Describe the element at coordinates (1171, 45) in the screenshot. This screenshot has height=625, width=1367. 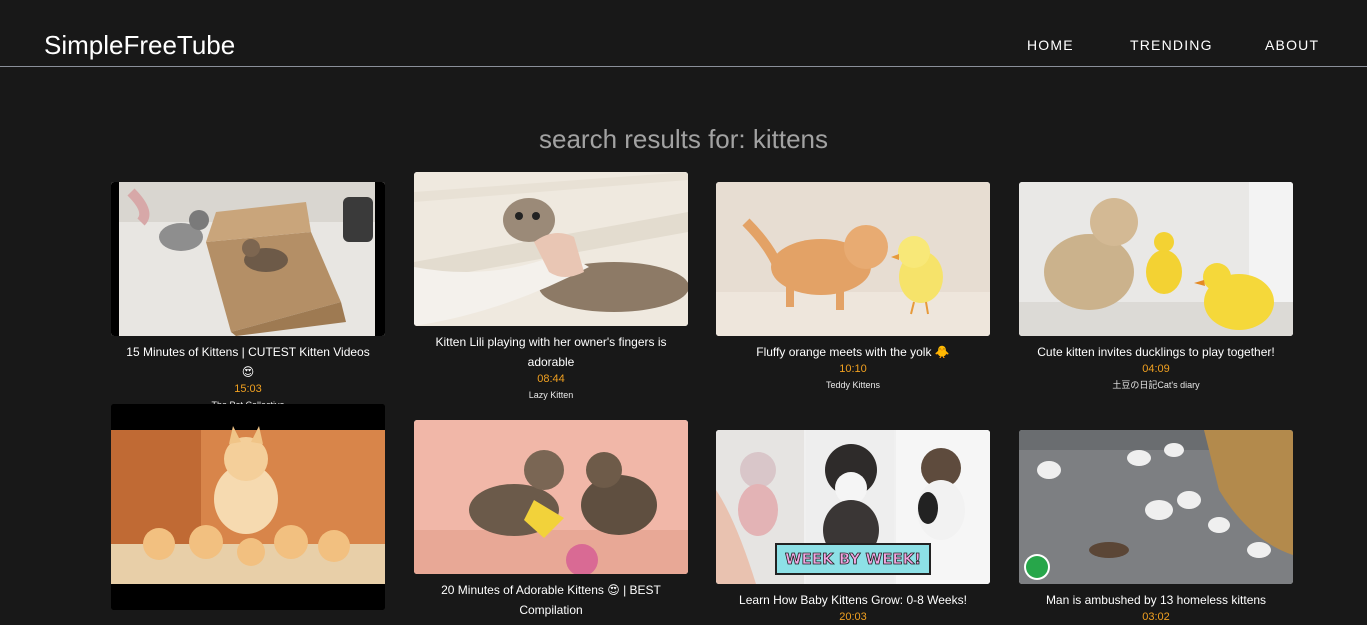
I see `nav-trending: TRENDING` at that location.